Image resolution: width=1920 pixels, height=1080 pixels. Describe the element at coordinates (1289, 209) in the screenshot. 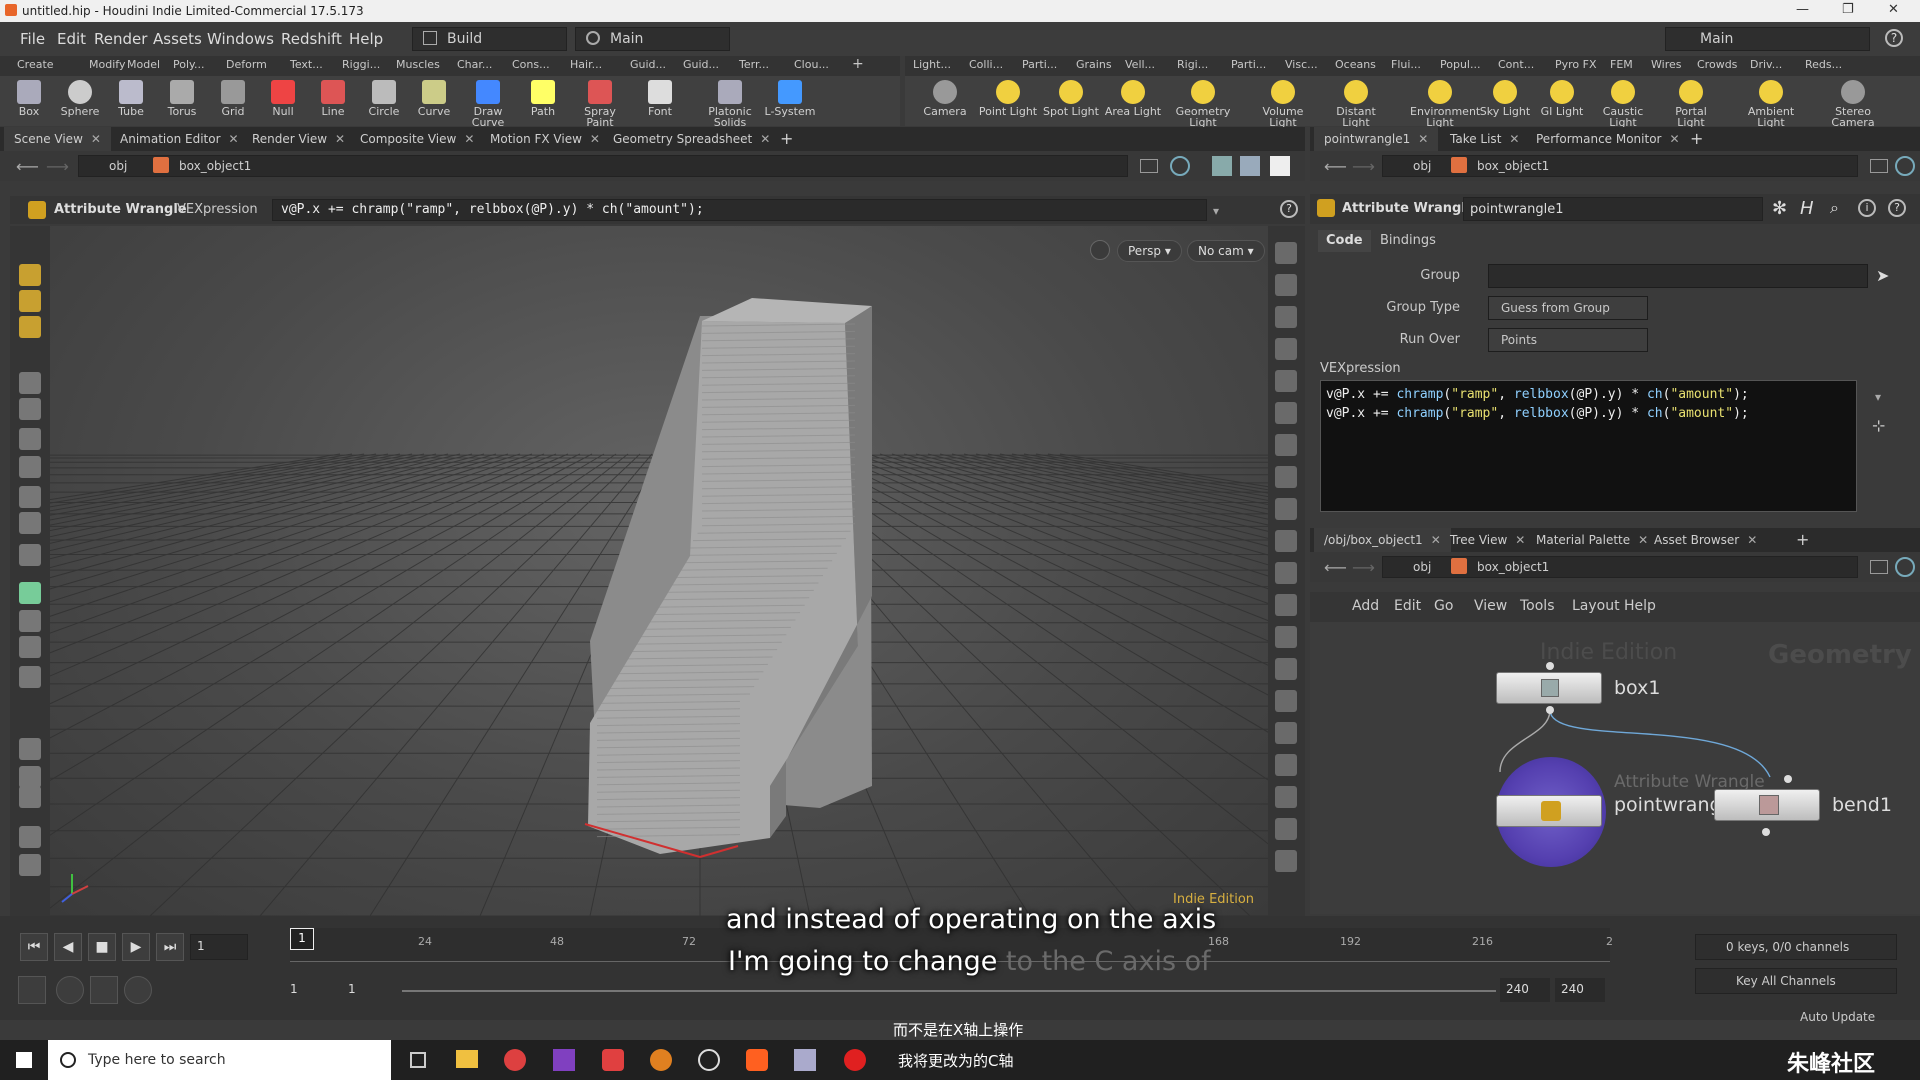

I see `op-help-icon: ?` at that location.